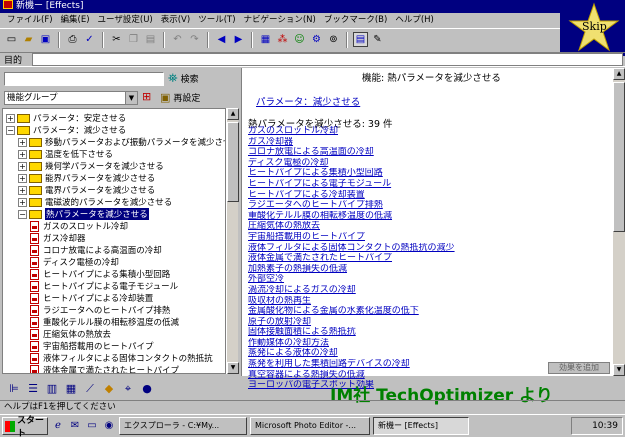  What do you see at coordinates (109, 426) in the screenshot?
I see `channel-icon: ◉` at bounding box center [109, 426].